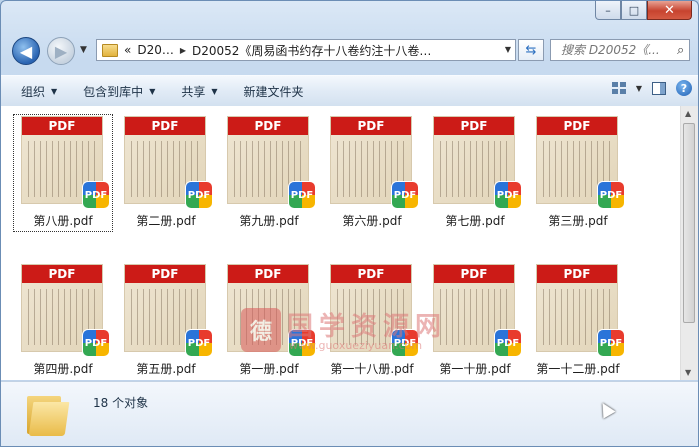 The height and width of the screenshot is (447, 699). Describe the element at coordinates (349, 413) in the screenshot. I see `details-pane: 18 个对象` at that location.